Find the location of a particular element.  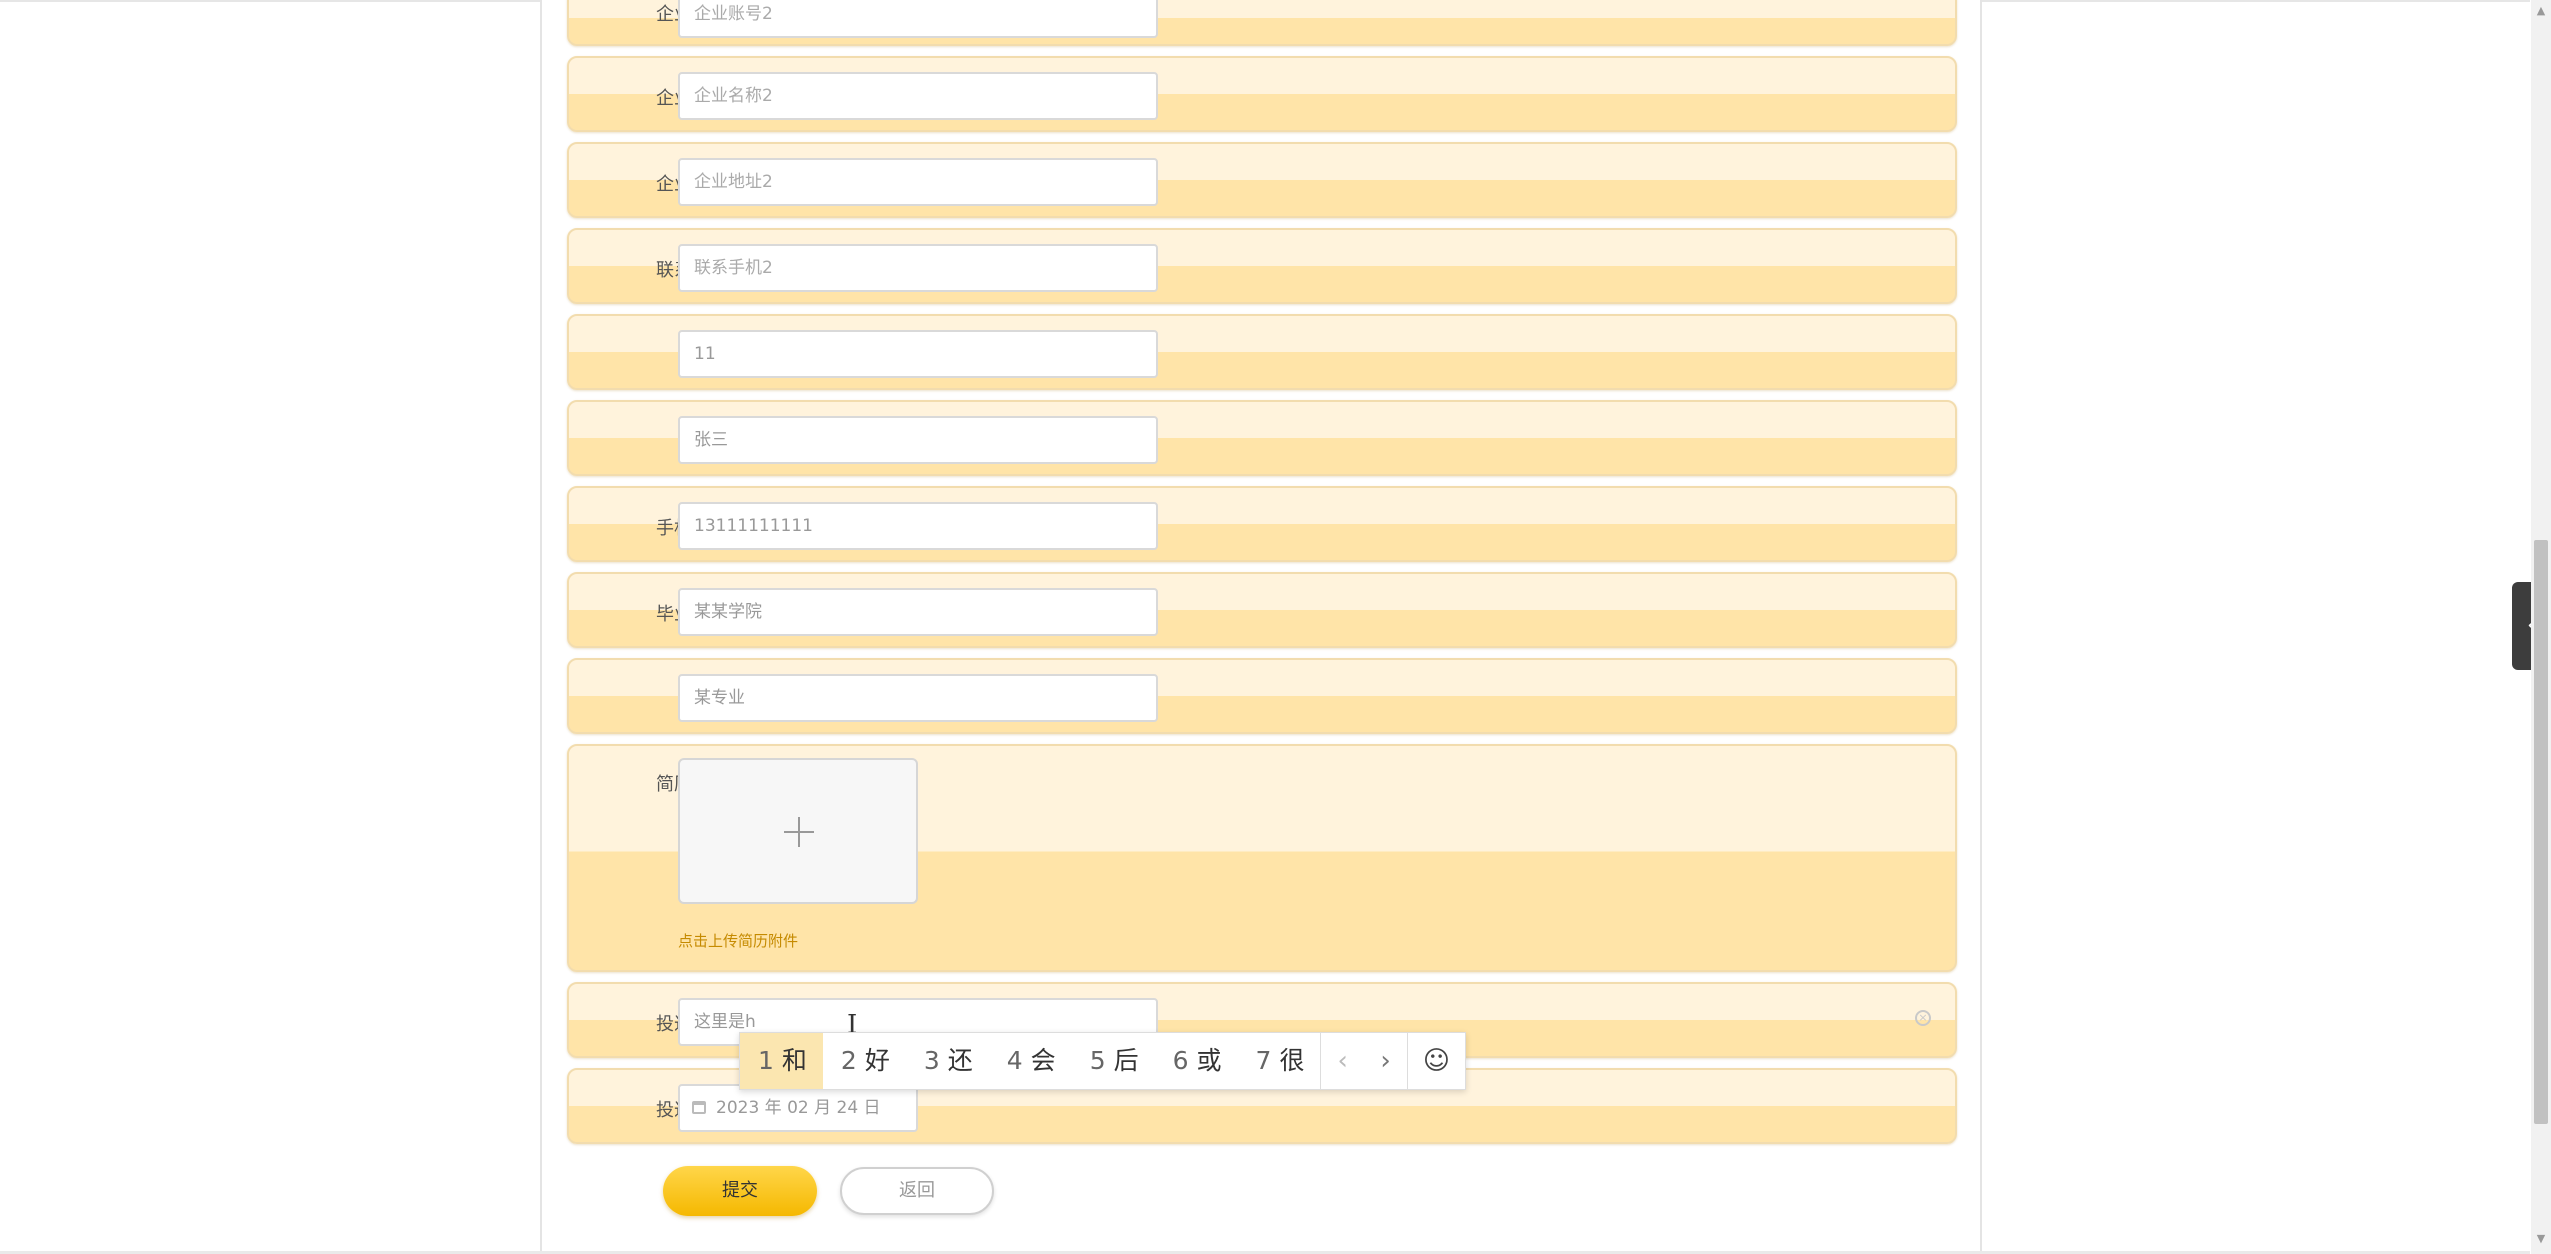

ime-candidate-bar: 1和 2好 3还 4会 5后 6或 7很 ‹ › ☺ is located at coordinates (1102, 1061).